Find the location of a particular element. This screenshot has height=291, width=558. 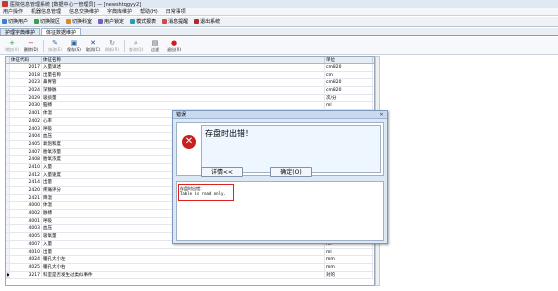

table-row: 2029 吸痰量 次/分 is located at coordinates (190, 98).